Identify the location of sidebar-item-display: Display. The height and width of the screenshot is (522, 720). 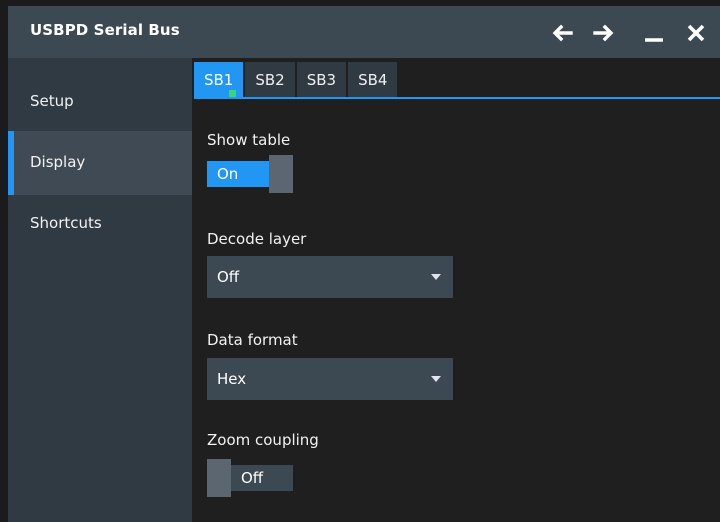
(100, 163).